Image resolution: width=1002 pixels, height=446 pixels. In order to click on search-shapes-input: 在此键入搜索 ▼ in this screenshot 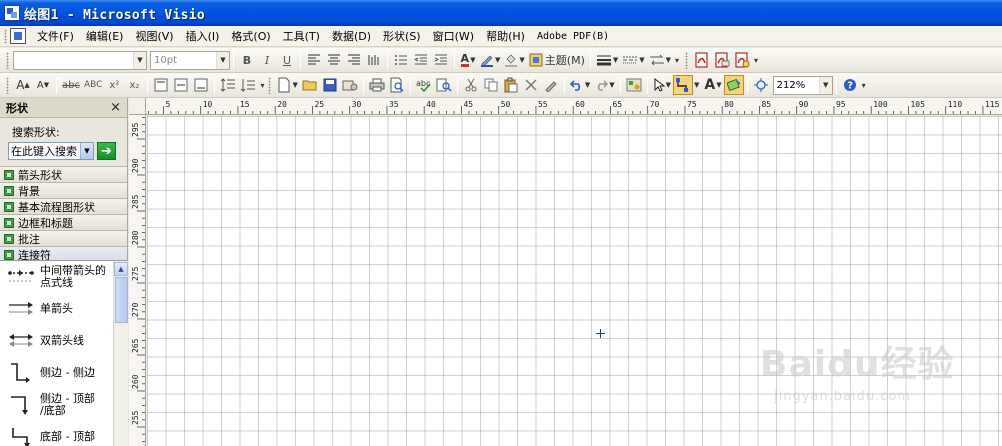, I will do `click(51, 151)`.